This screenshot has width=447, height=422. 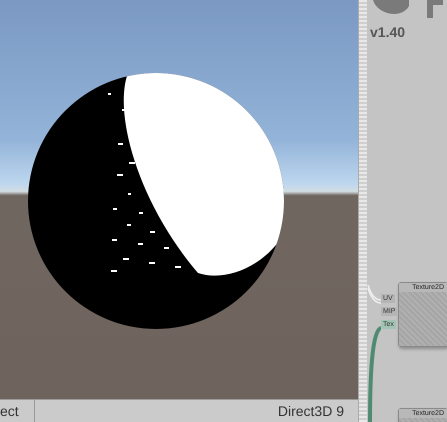 I want to click on panel-splitter, so click(x=362, y=211).